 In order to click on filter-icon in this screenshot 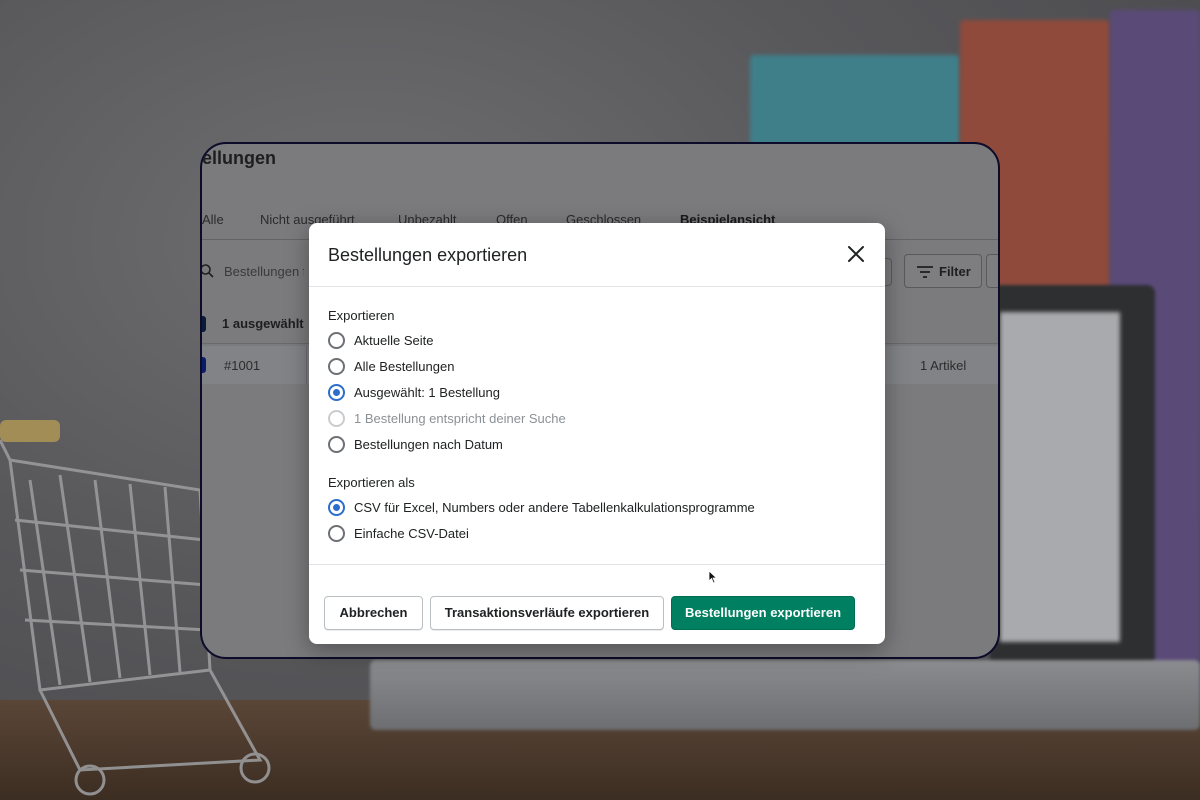, I will do `click(925, 272)`.